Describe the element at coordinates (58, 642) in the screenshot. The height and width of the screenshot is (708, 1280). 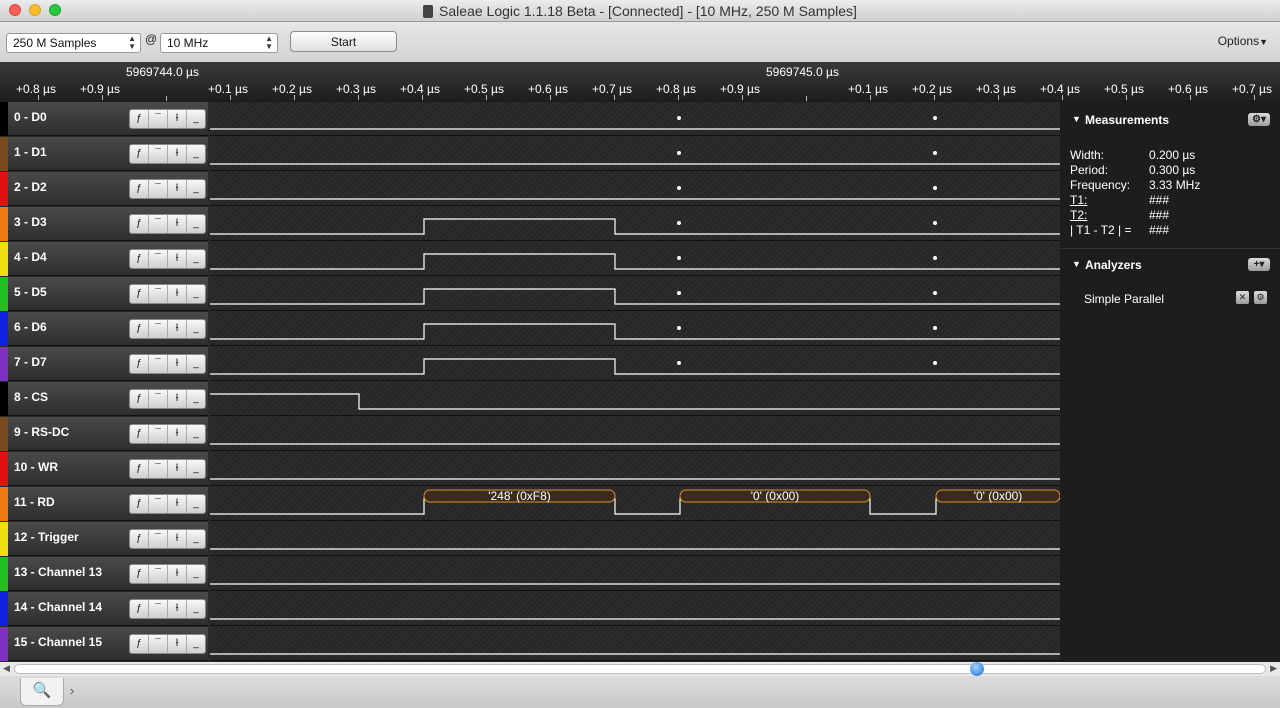
I see `channel-name: 15 - Channel 15` at that location.